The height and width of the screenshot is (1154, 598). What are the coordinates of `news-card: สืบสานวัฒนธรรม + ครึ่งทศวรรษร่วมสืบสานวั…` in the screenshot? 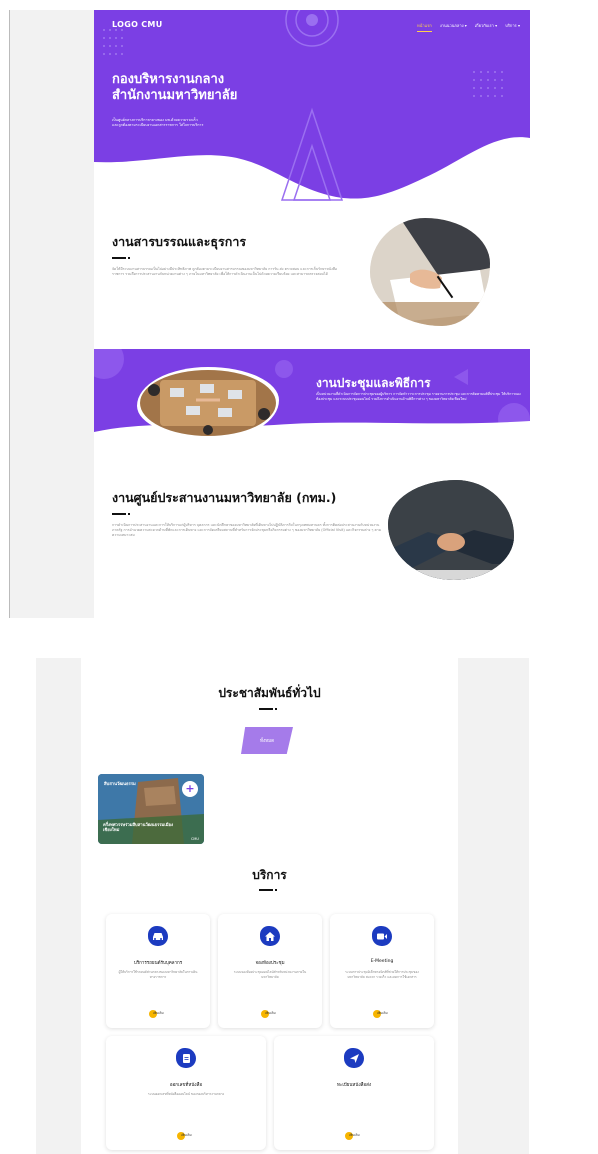 It's located at (151, 809).